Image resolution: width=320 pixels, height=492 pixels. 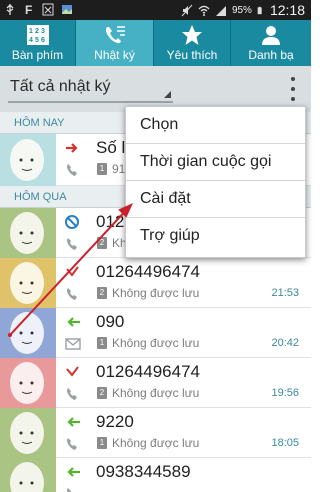 What do you see at coordinates (155, 283) in the screenshot?
I see `call-log-row: 01264496474 2 Không được lưu 21:53` at bounding box center [155, 283].